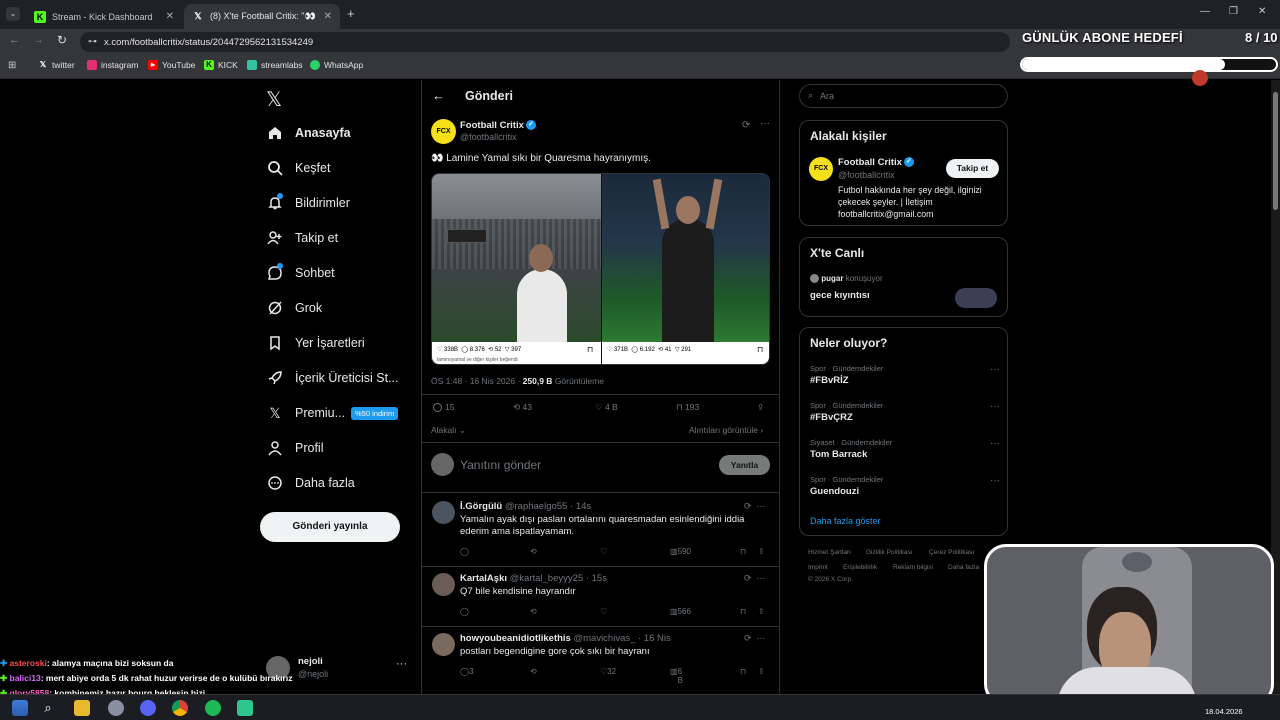 The image size is (1280, 720). What do you see at coordinates (516, 258) in the screenshot?
I see `media-image-left` at bounding box center [516, 258].